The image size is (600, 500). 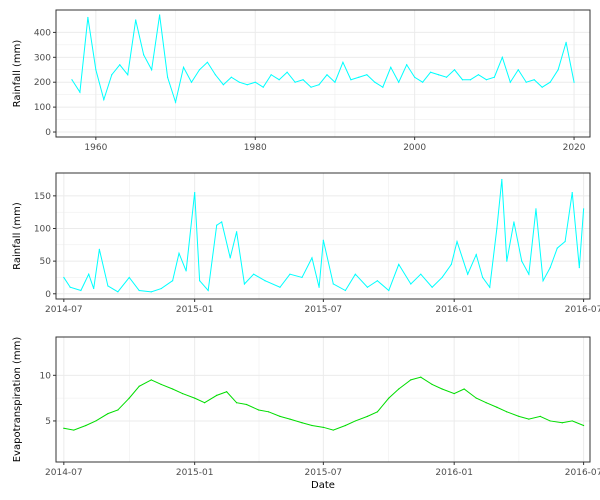 What do you see at coordinates (323, 485) in the screenshot?
I see `panel-3-x-axis-title: Date` at bounding box center [323, 485].